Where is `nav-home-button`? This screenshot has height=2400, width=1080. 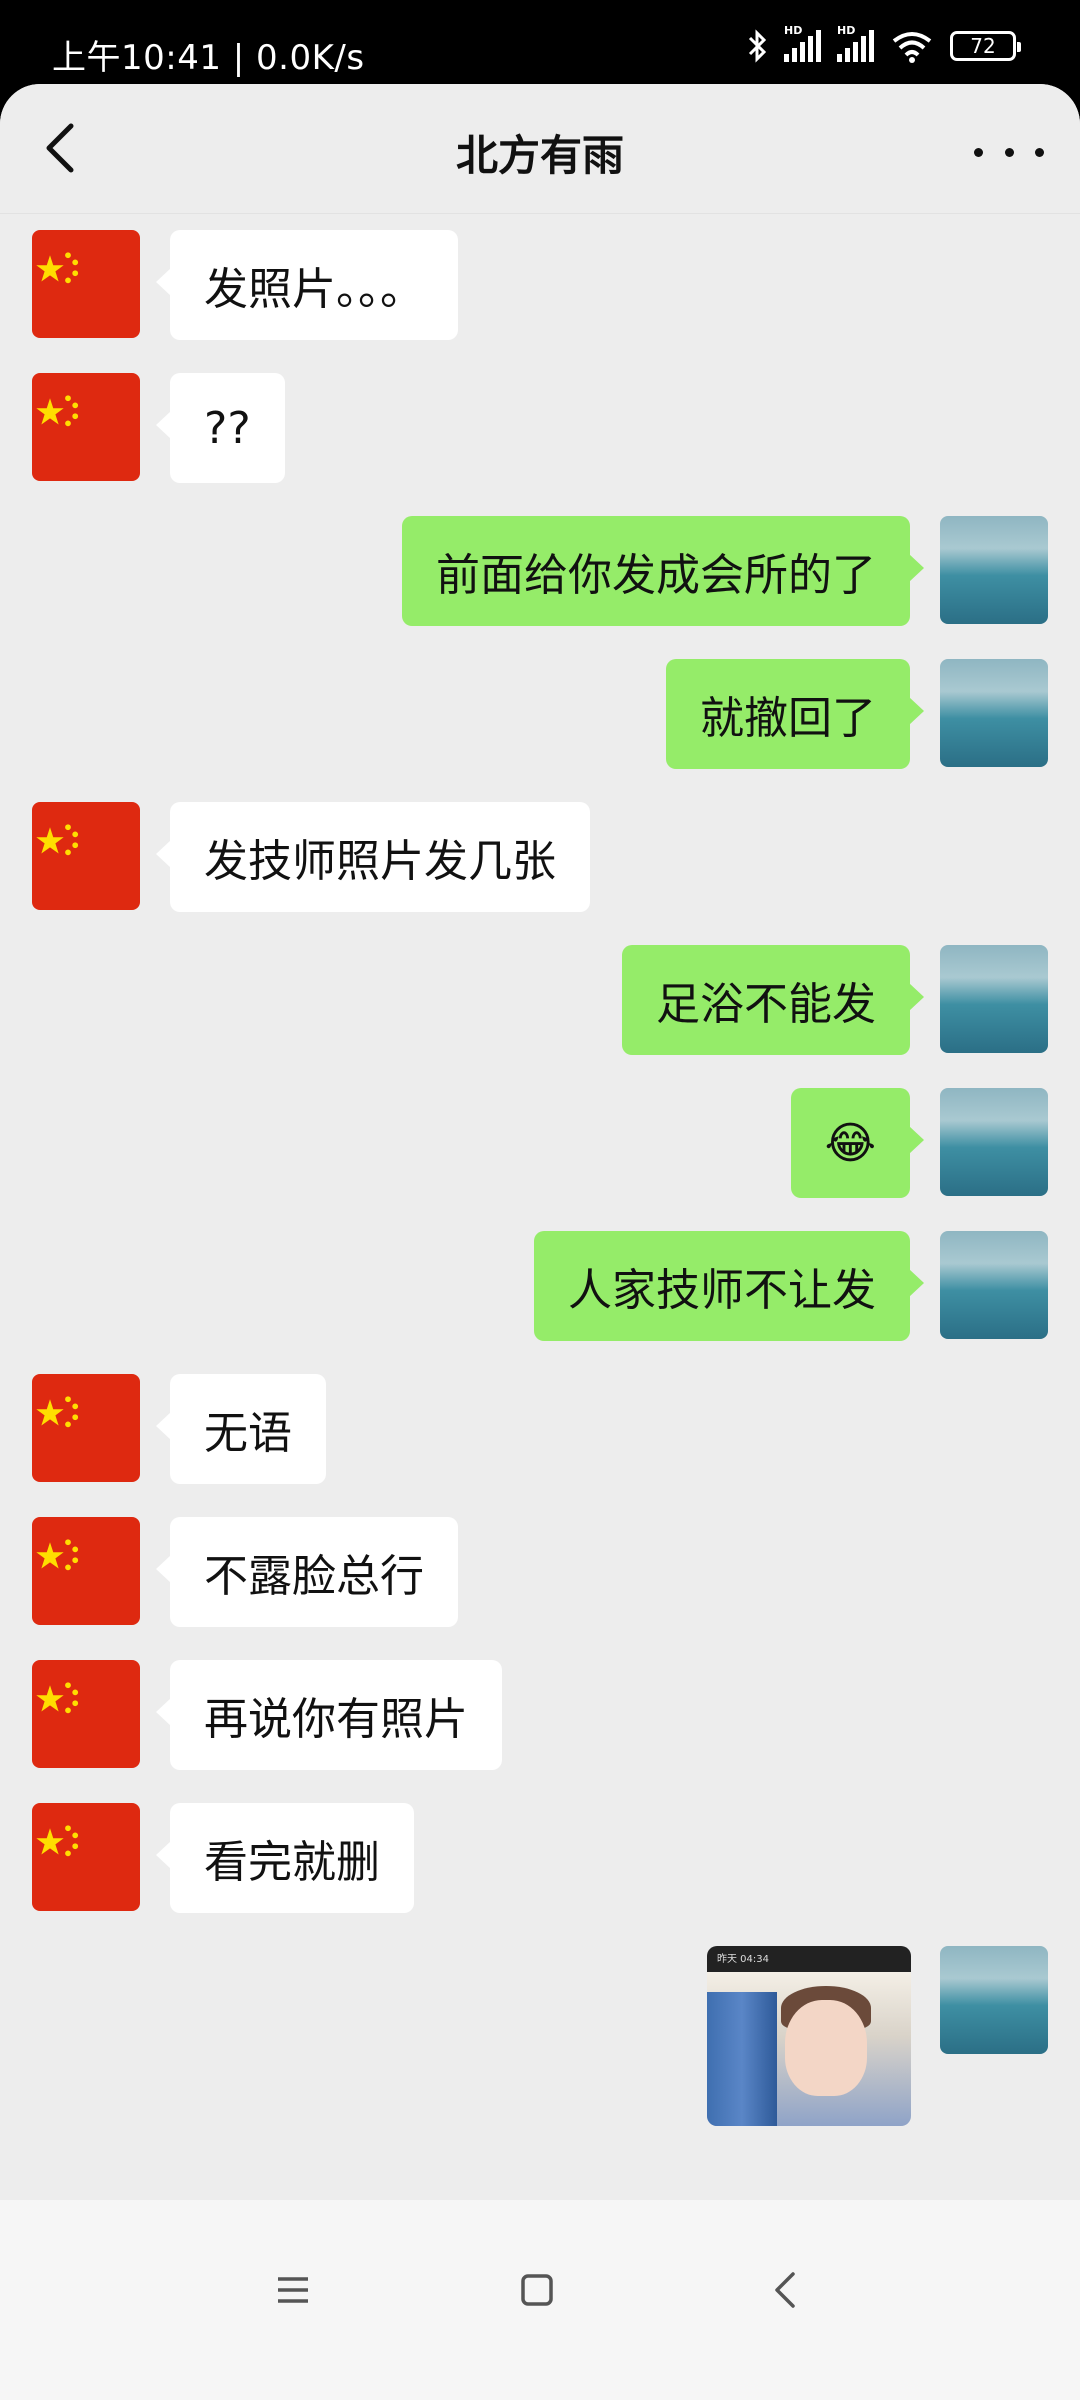 nav-home-button is located at coordinates (537, 2290).